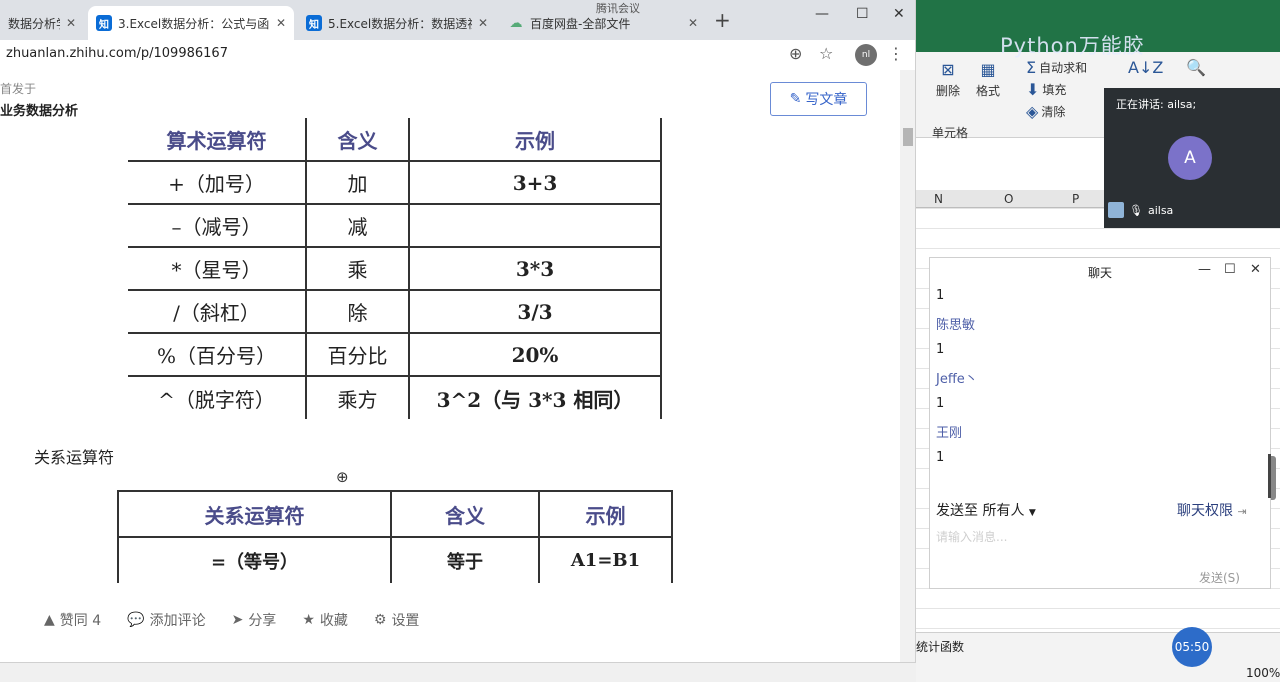 The height and width of the screenshot is (682, 1280). I want to click on table-cell: 百分比, so click(357, 354).